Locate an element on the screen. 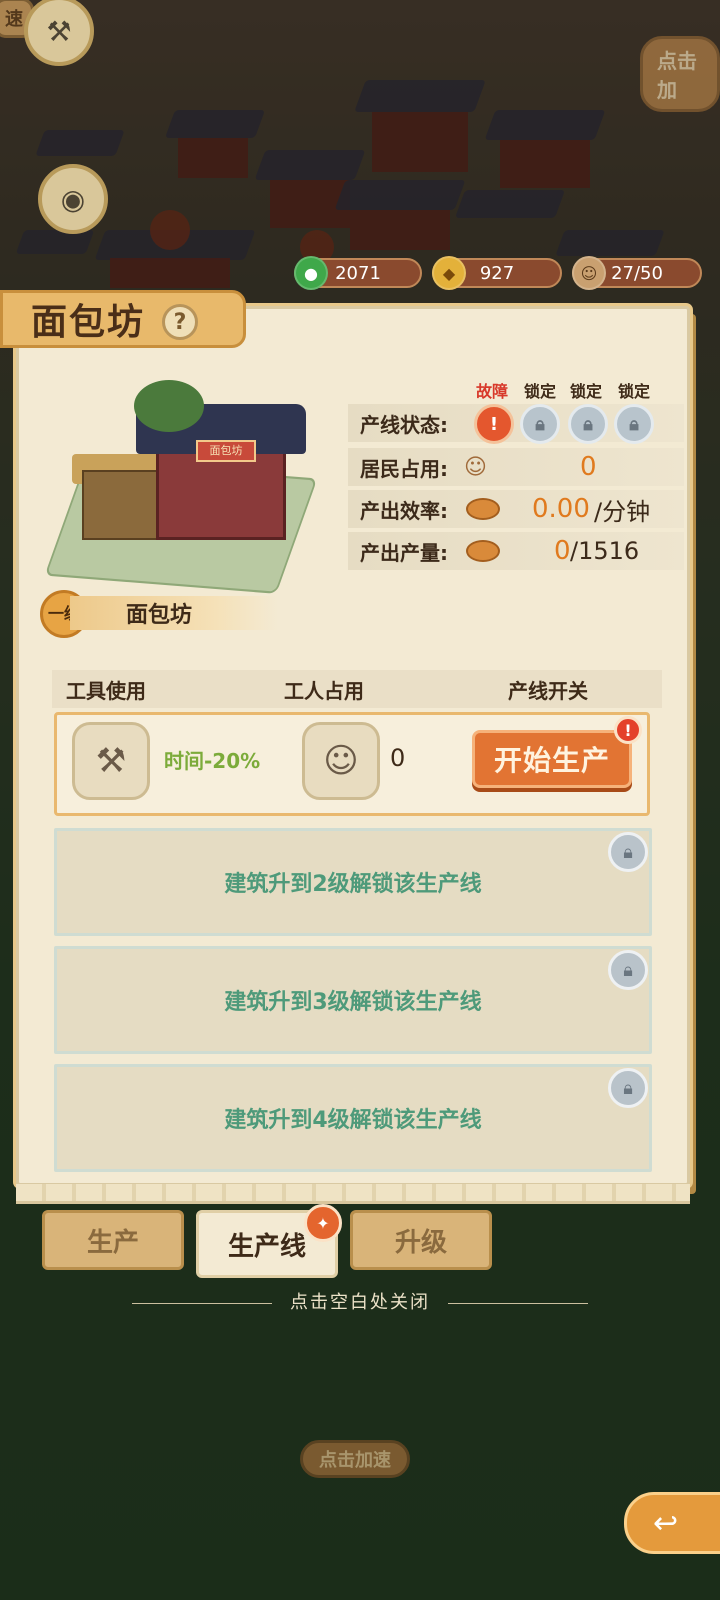 This screenshot has height=1600, width=720. page-title: 面包坊 is located at coordinates (88, 322).